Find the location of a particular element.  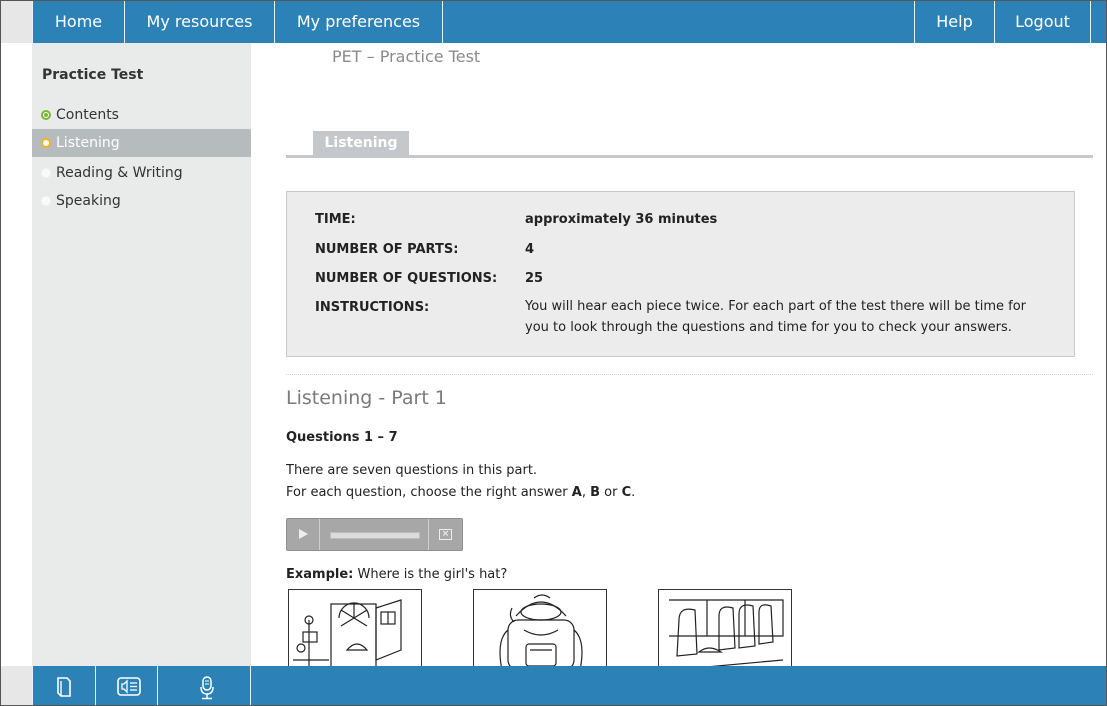

volume-button: × is located at coordinates (445, 534).